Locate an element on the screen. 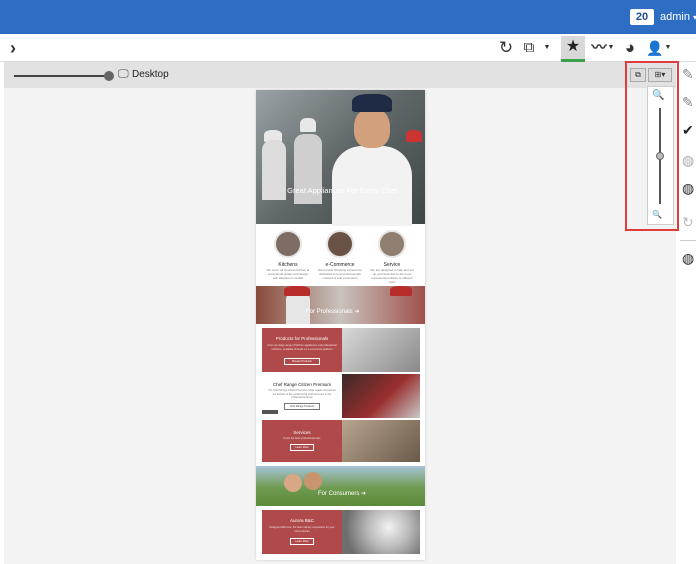  width-slider-handle is located at coordinates (109, 76).